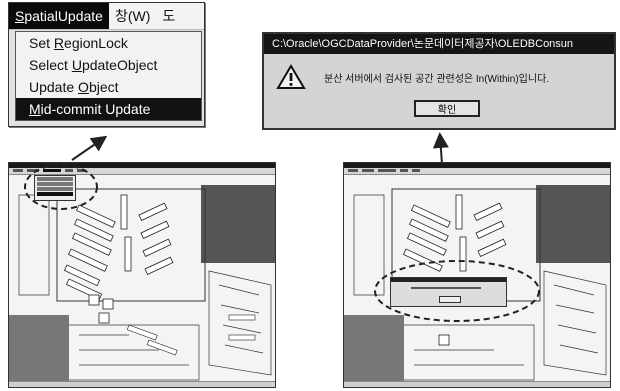 This screenshot has height=391, width=620. I want to click on callout-ellipse-right, so click(457, 291).